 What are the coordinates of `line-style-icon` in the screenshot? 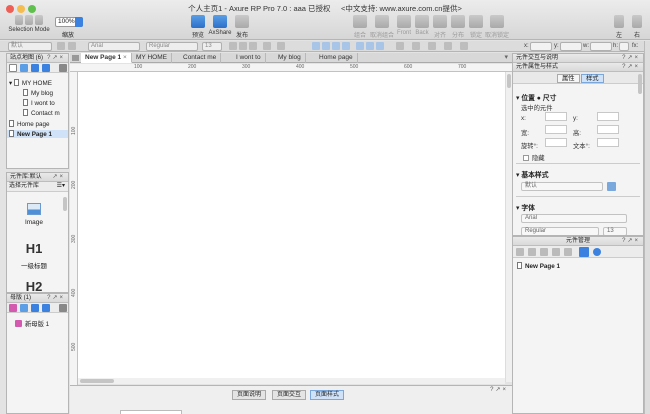 It's located at (448, 46).